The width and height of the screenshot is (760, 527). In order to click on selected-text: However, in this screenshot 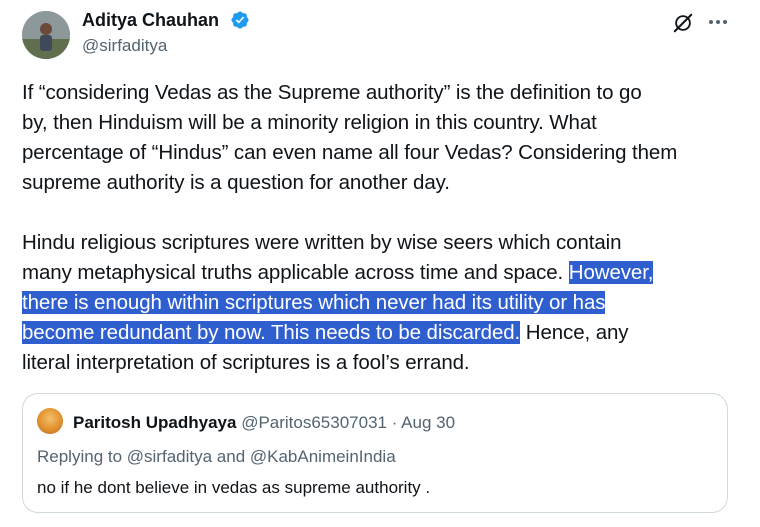, I will do `click(611, 272)`.